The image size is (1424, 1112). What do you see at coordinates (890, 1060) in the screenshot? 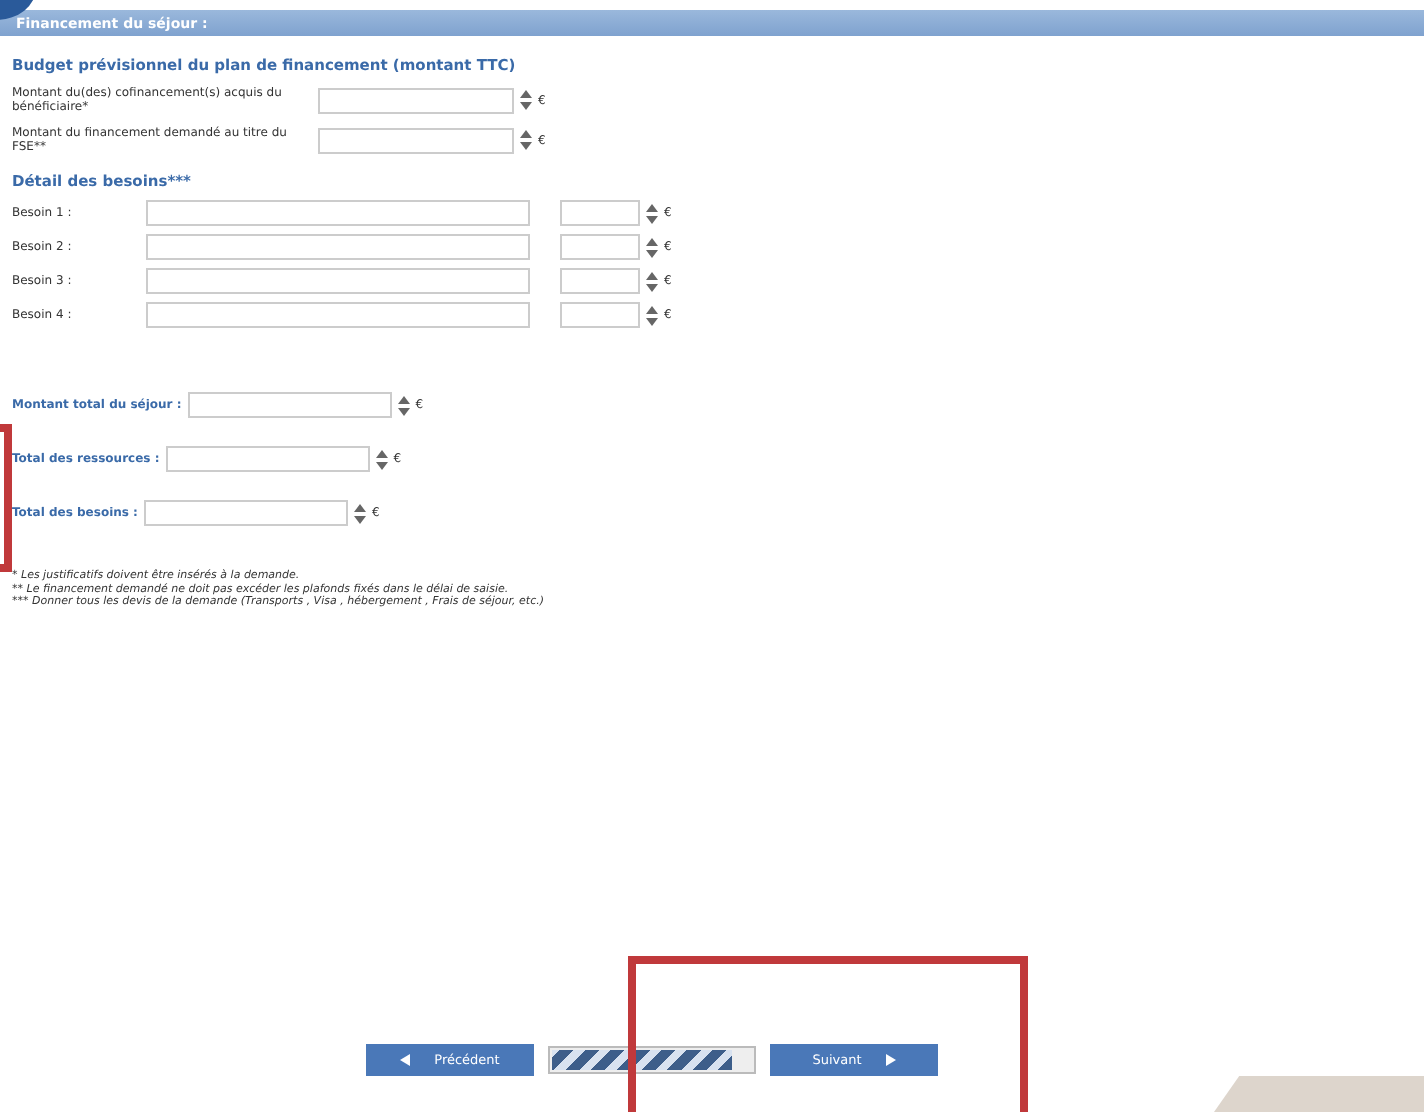
I see `forward-icon` at bounding box center [890, 1060].